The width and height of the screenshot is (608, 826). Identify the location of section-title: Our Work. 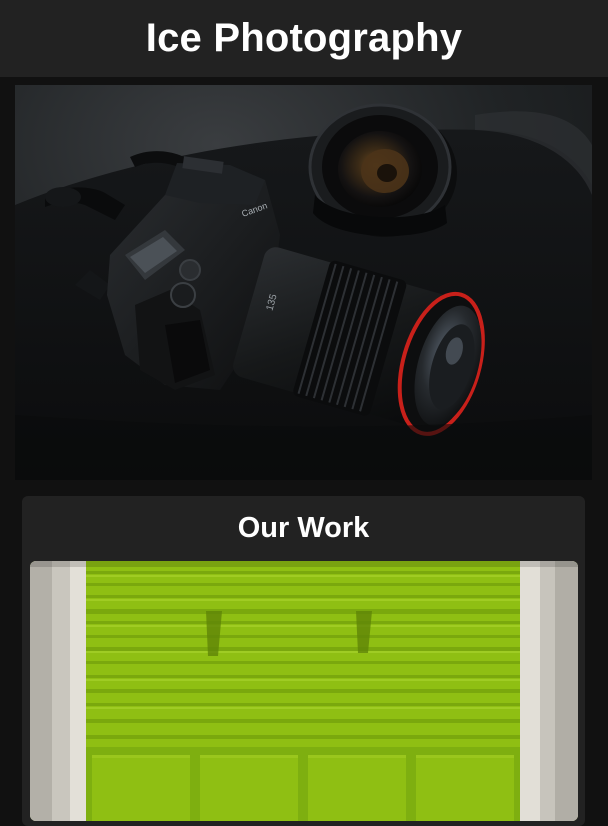
(303, 528).